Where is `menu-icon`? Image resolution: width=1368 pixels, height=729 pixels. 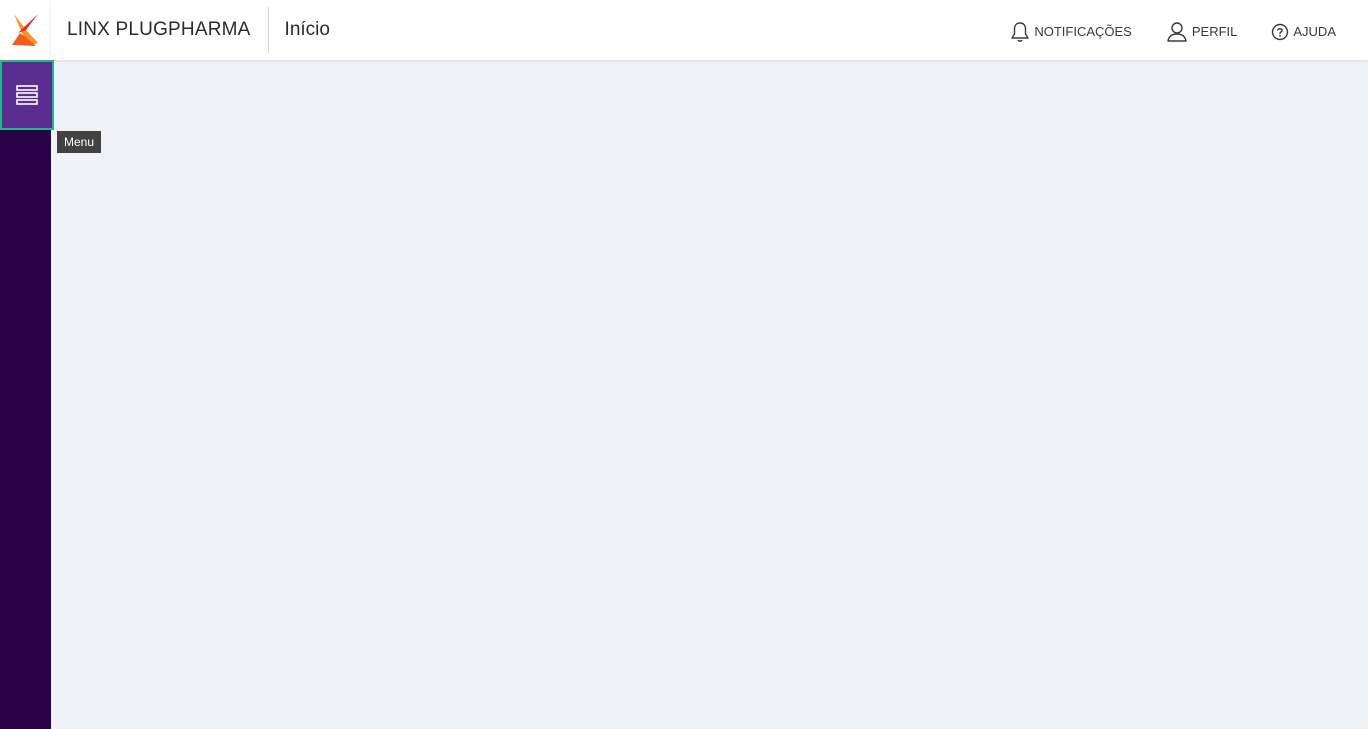
menu-icon is located at coordinates (27, 95).